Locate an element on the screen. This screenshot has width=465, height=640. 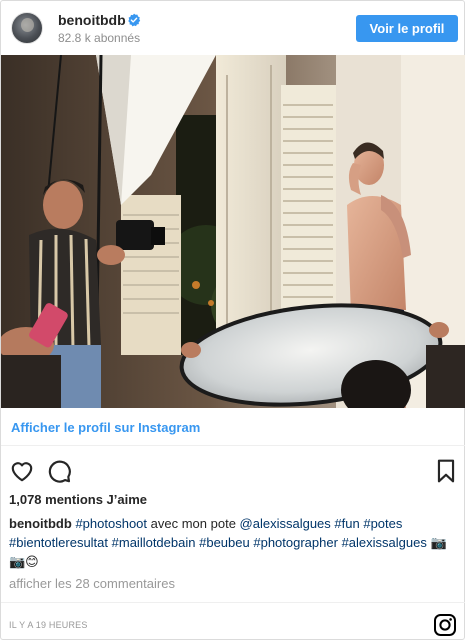
comment-icon is located at coordinates (59, 471).